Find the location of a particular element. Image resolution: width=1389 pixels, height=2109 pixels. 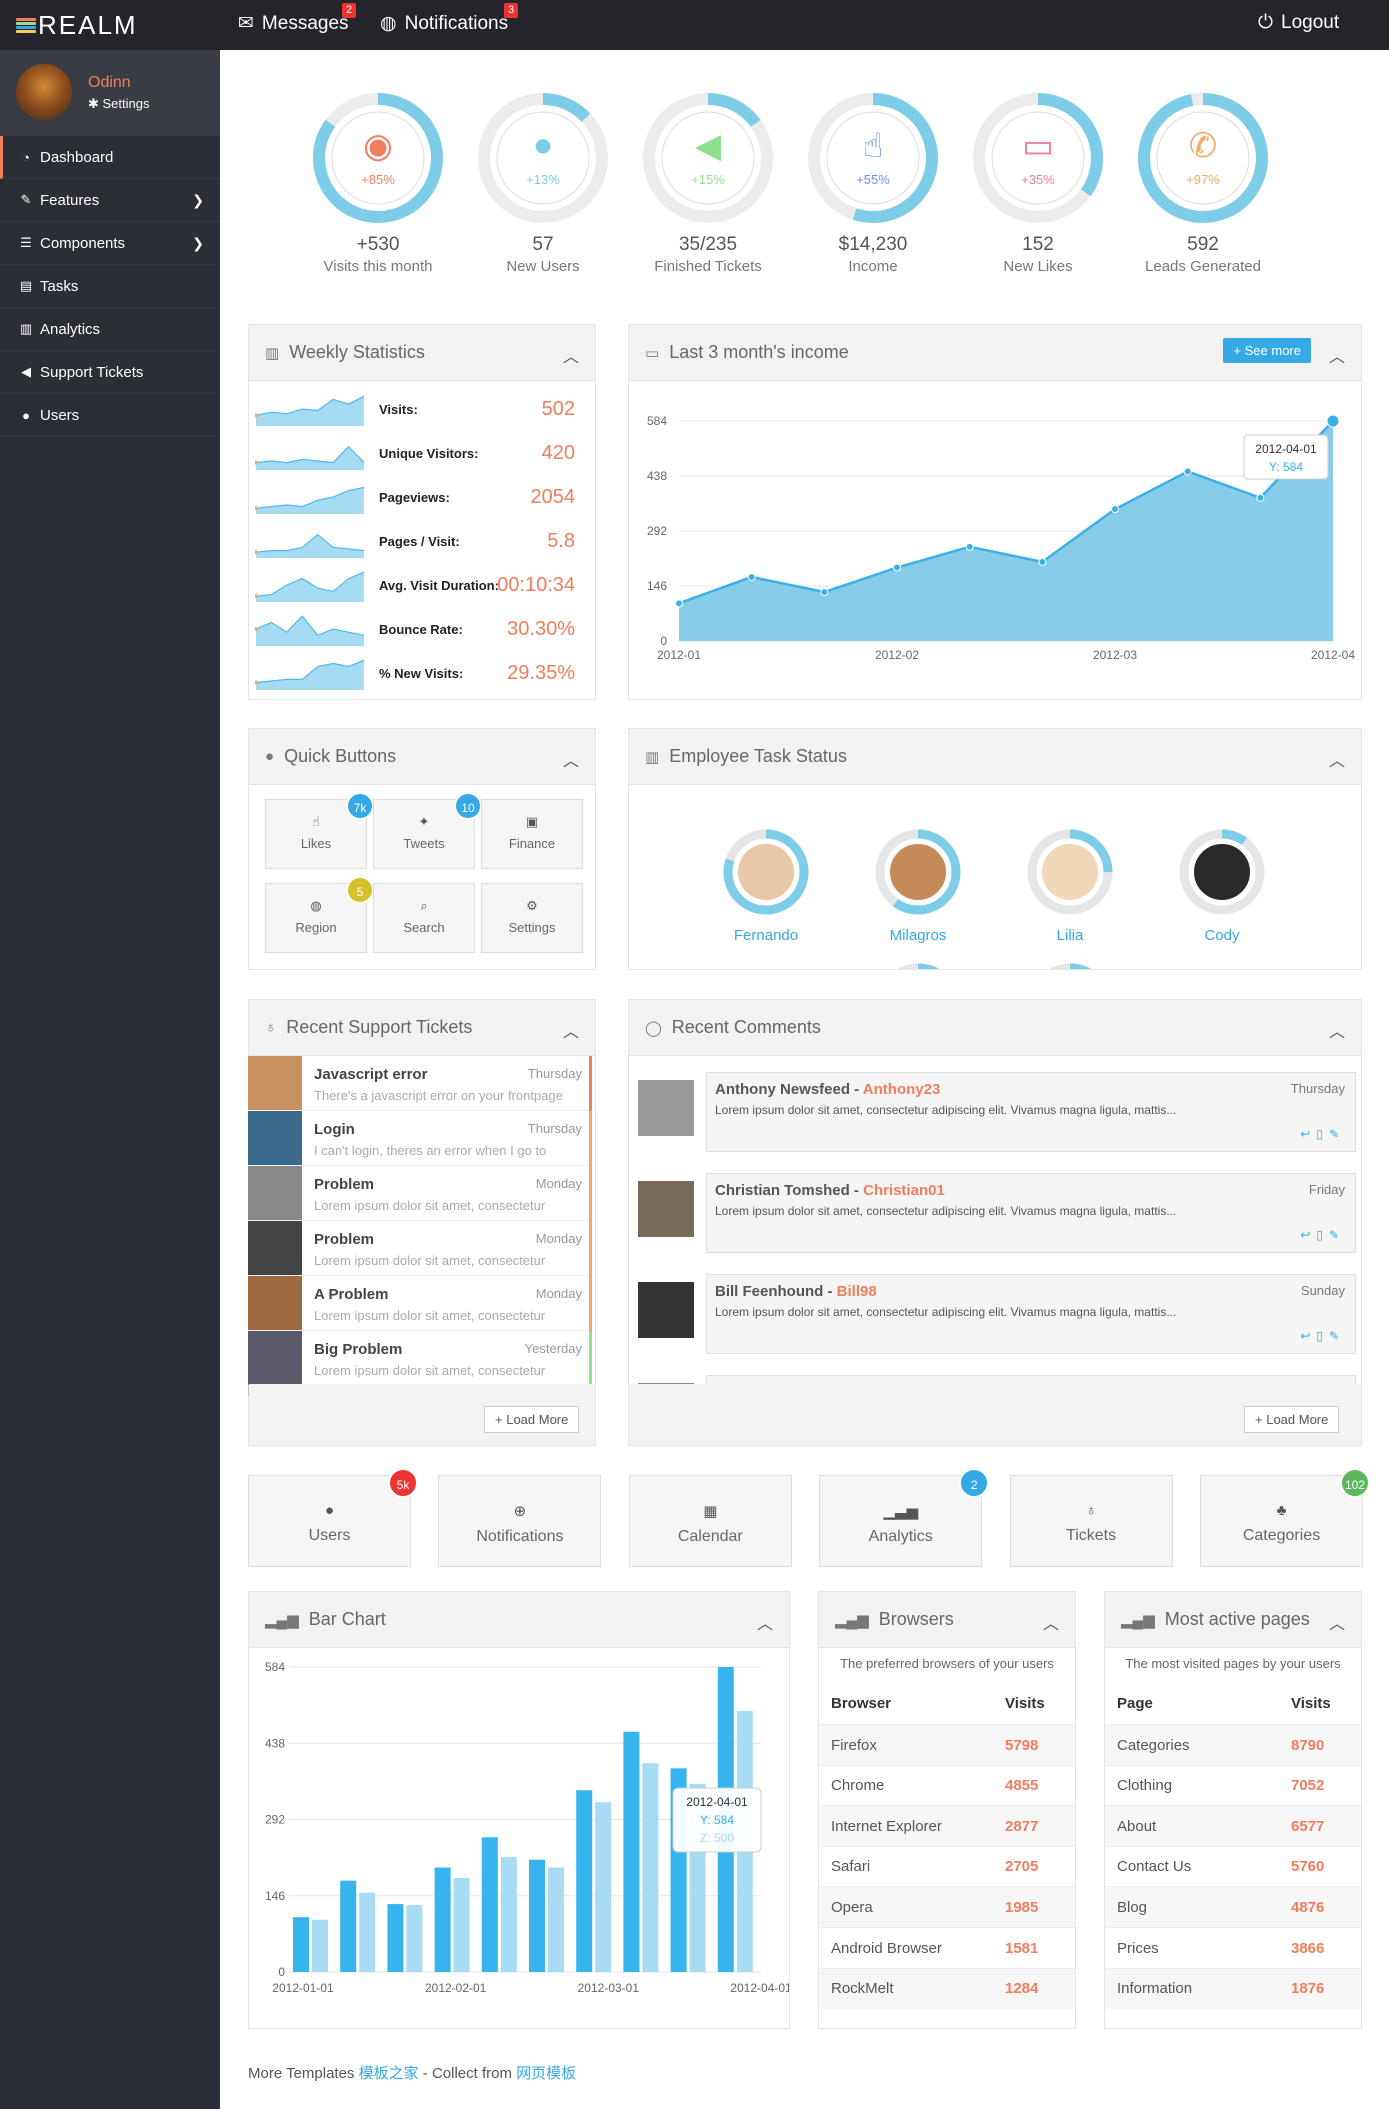

table-cell-visits: 2705 is located at coordinates (1022, 1867).